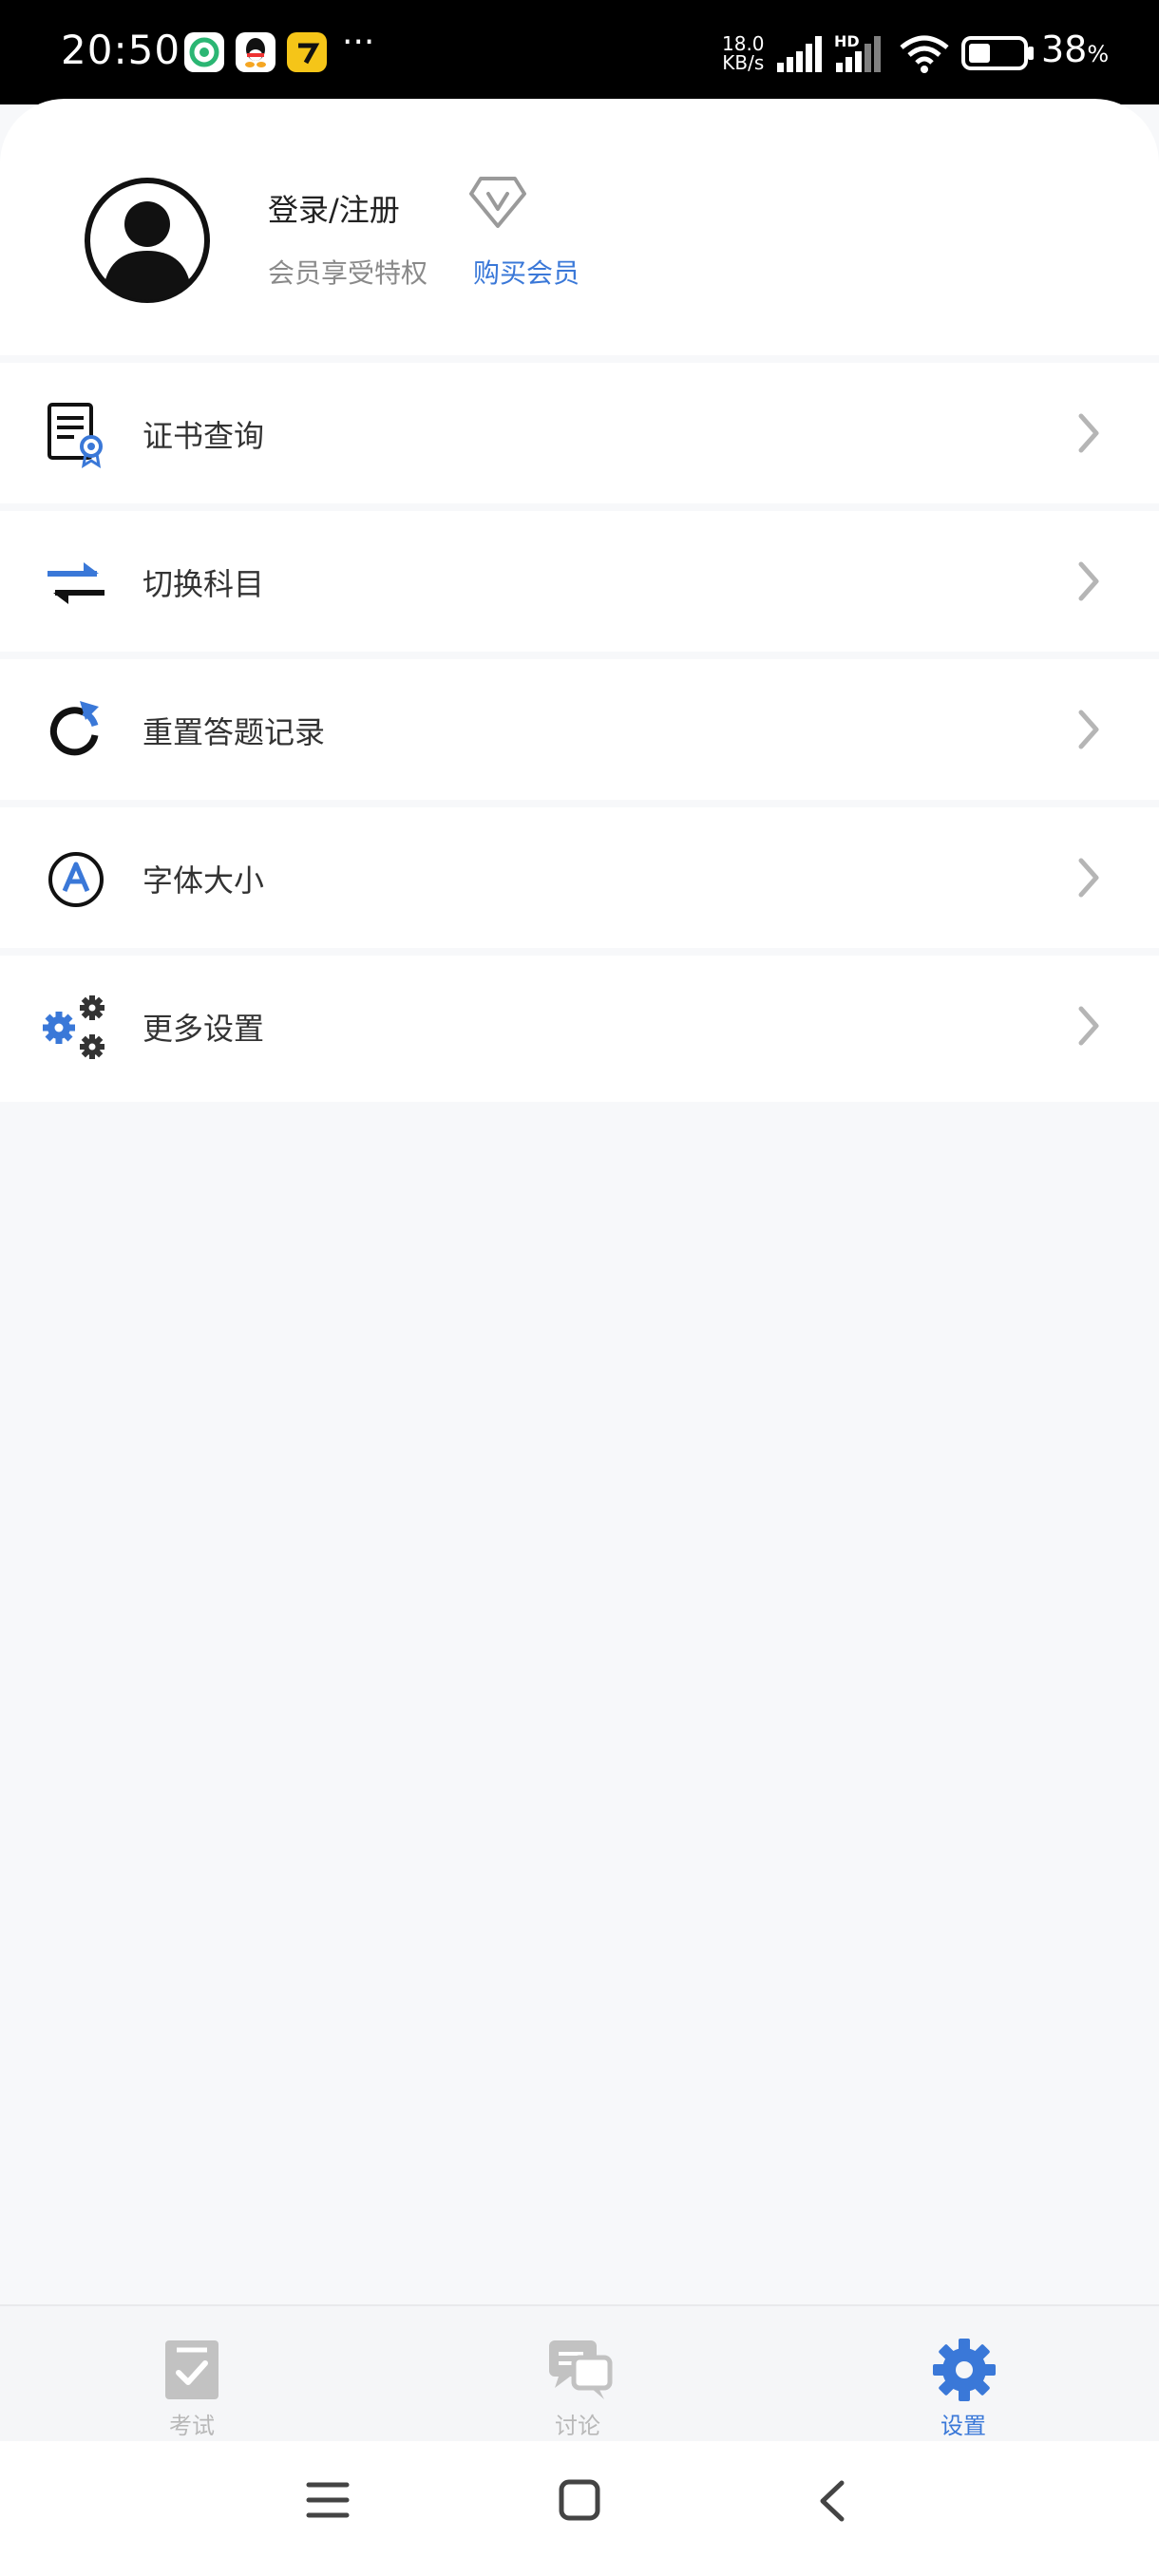 This screenshot has height=2576, width=1159. I want to click on tab-label-discussion: 讨论, so click(577, 2426).